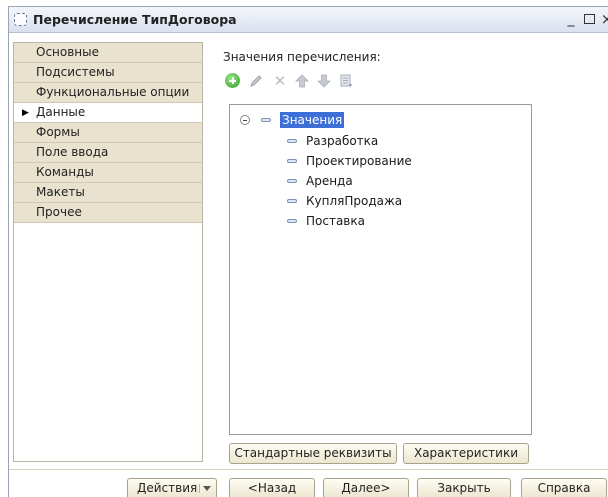 This screenshot has width=608, height=497. I want to click on section-item-label: Поле ввода, so click(72, 152).